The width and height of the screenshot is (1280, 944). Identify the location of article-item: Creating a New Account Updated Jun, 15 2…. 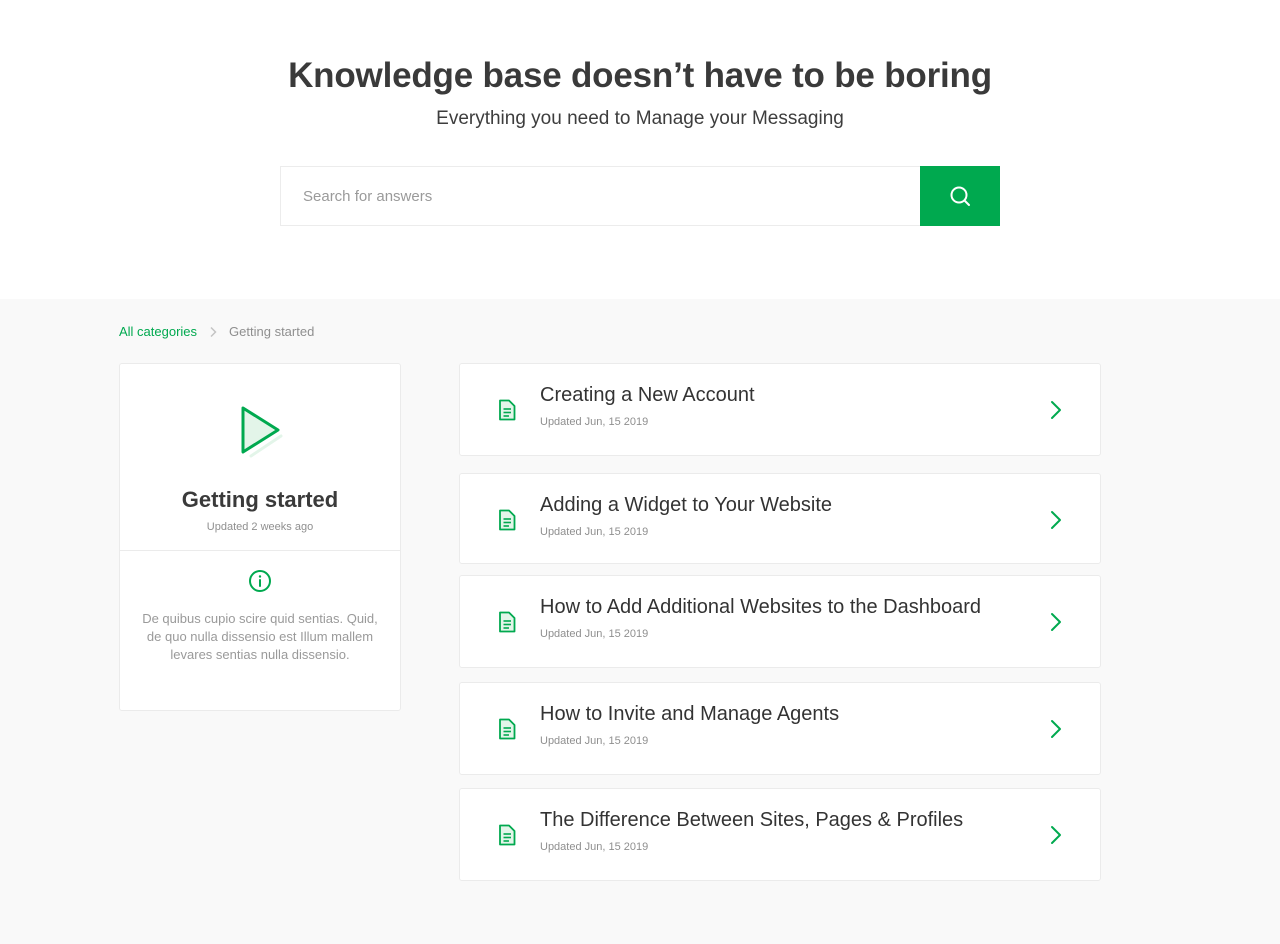
(780, 409).